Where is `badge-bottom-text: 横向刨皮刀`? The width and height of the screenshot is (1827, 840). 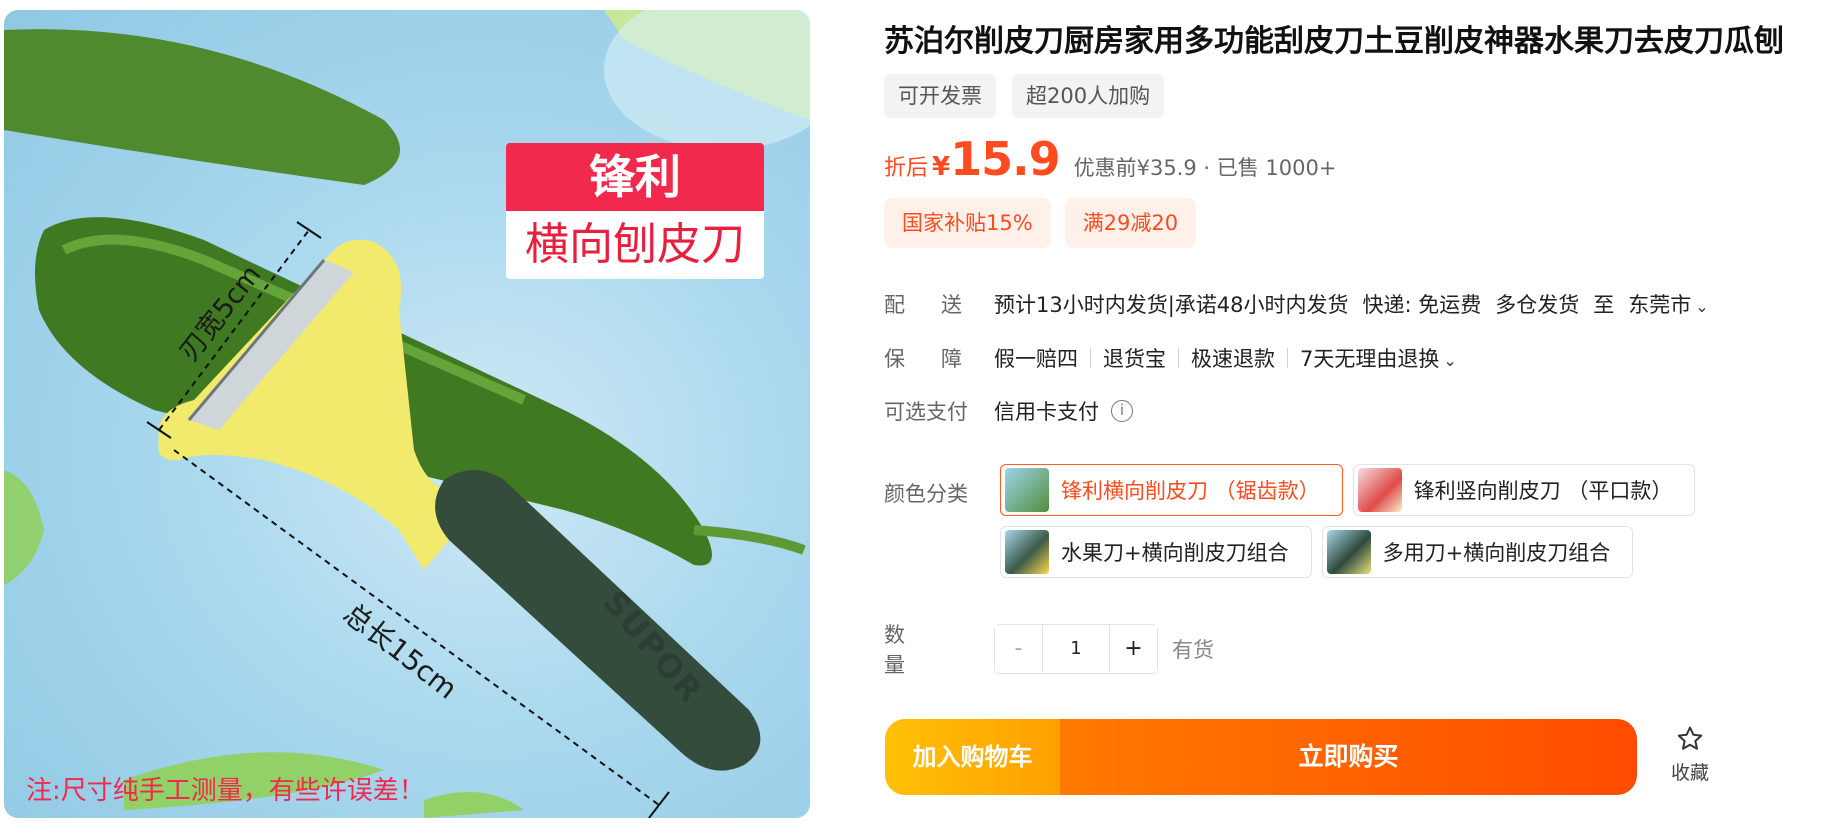 badge-bottom-text: 横向刨皮刀 is located at coordinates (635, 245).